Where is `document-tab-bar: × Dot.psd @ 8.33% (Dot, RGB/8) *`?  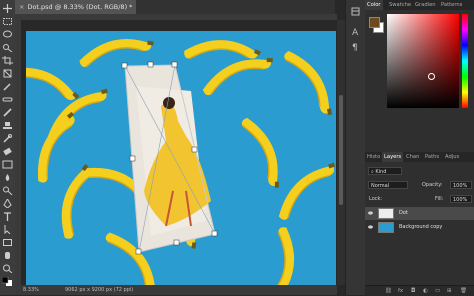 document-tab-bar: × Dot.psd @ 8.33% (Dot, RGB/8) * is located at coordinates (175, 7).